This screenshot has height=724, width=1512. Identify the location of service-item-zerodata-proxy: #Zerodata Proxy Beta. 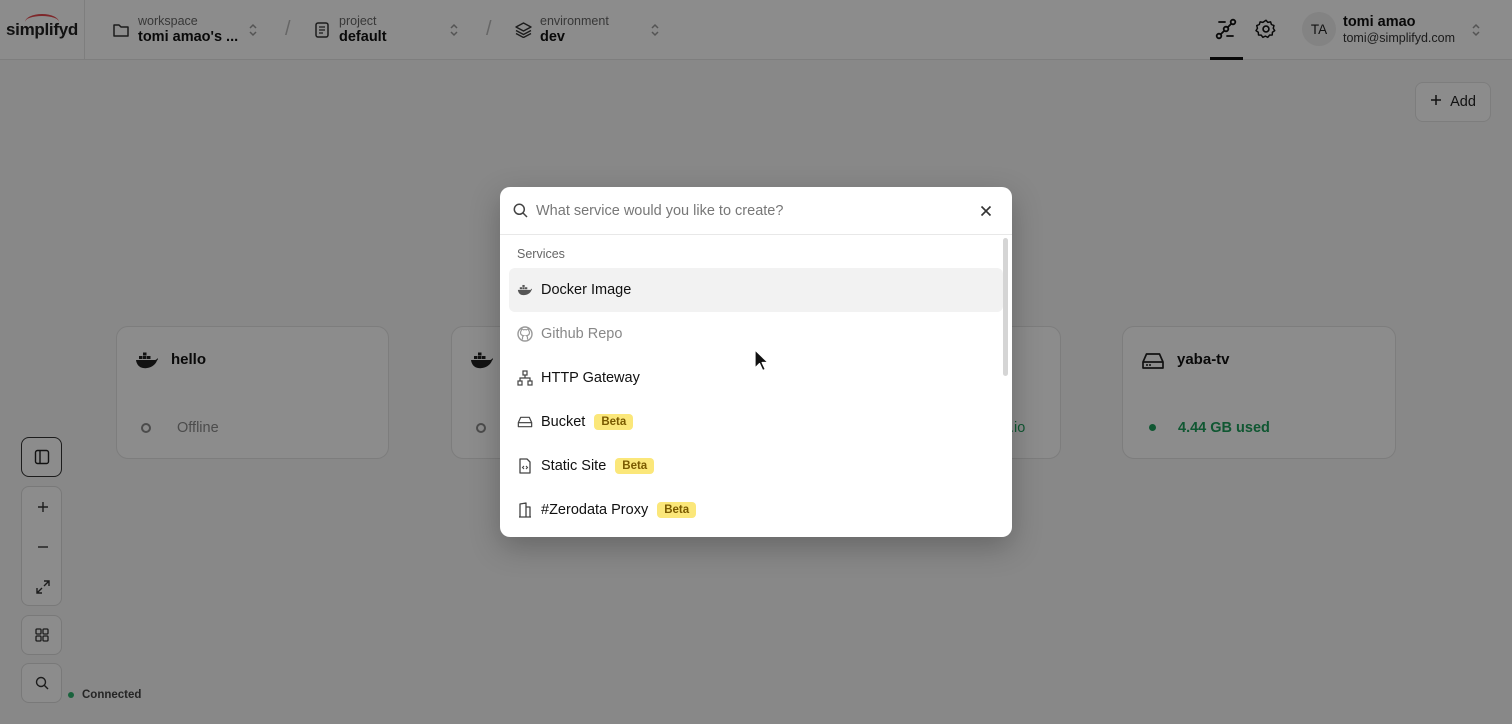
(756, 510).